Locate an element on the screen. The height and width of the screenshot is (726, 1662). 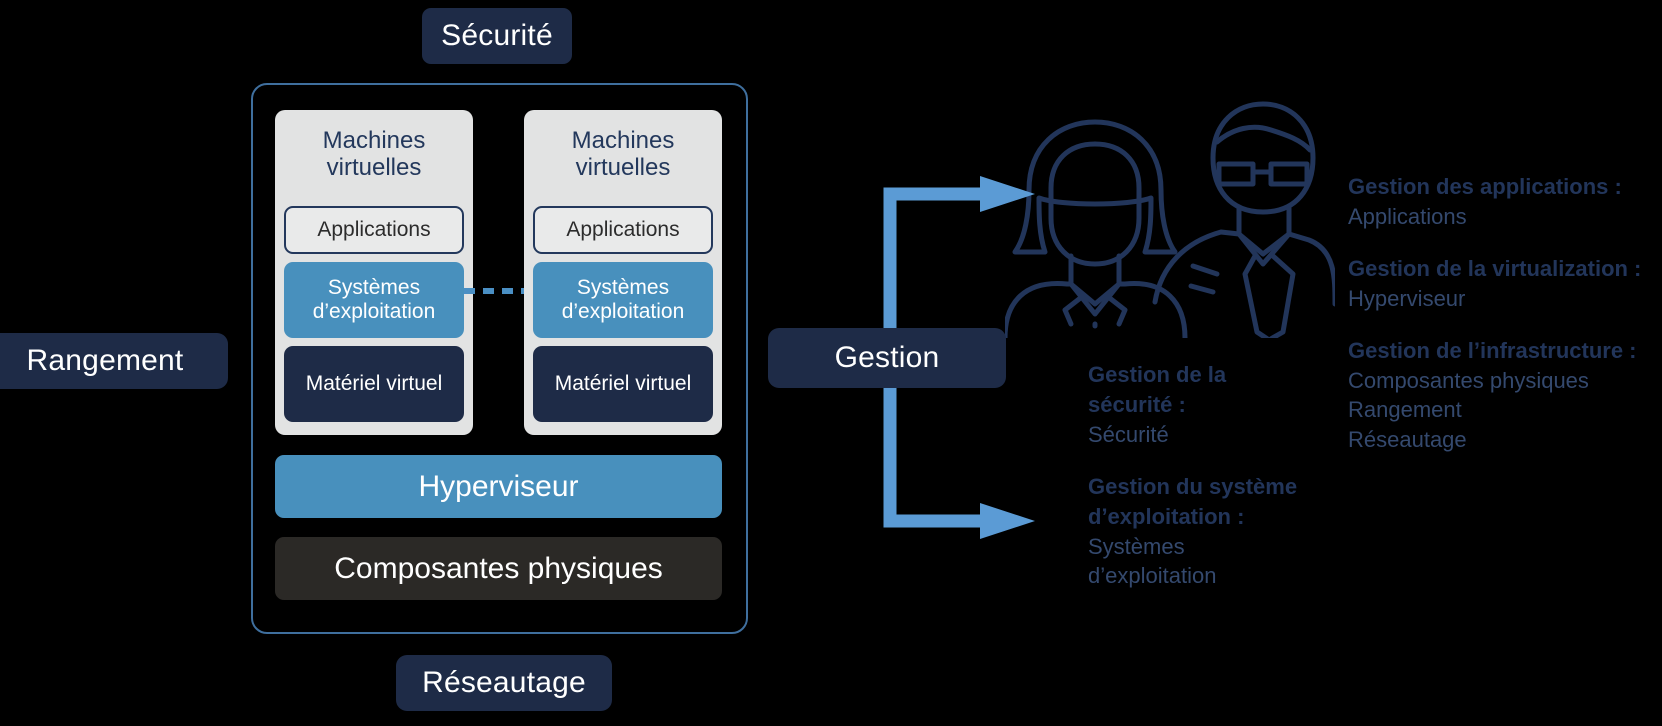
label-securite: Sécurité is located at coordinates (497, 36).